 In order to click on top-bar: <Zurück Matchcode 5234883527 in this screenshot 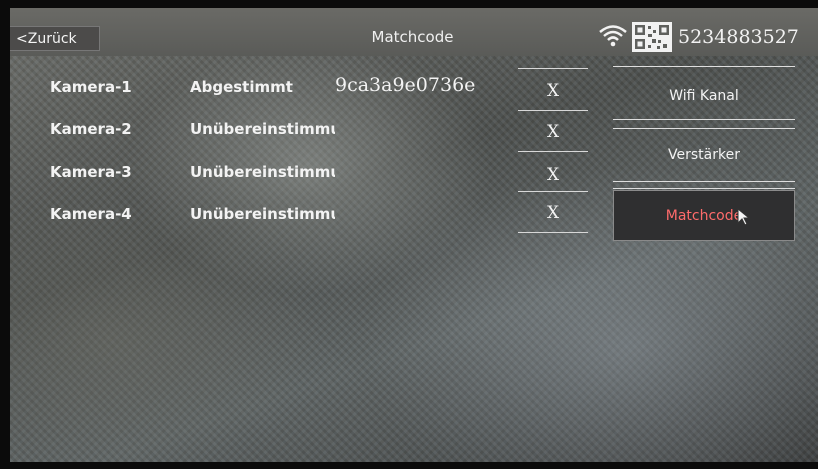, I will do `click(414, 32)`.